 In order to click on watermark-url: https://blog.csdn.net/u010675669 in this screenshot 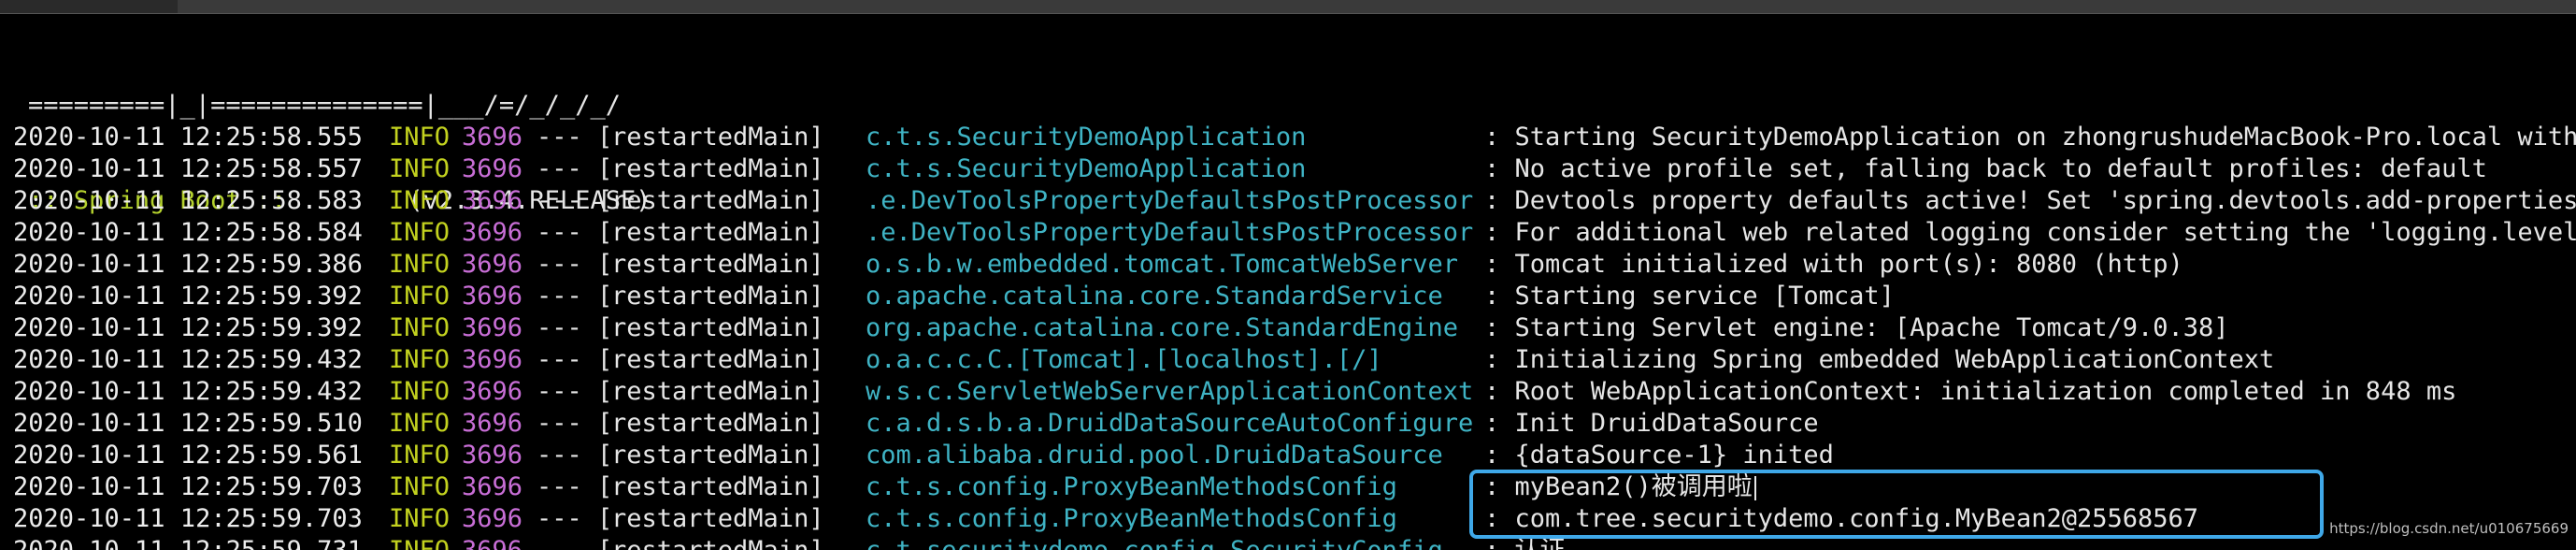, I will do `click(2449, 528)`.